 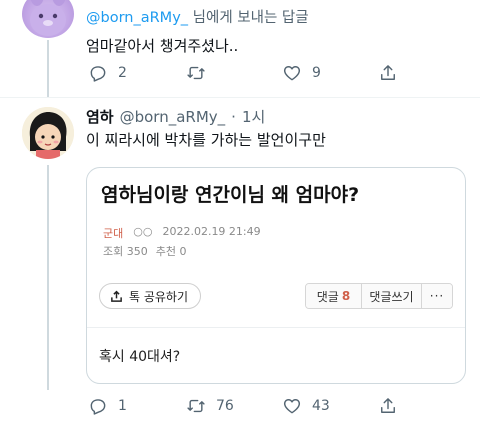 What do you see at coordinates (140, 357) in the screenshot?
I see `card-comment-text: 혹시 40대셔?` at bounding box center [140, 357].